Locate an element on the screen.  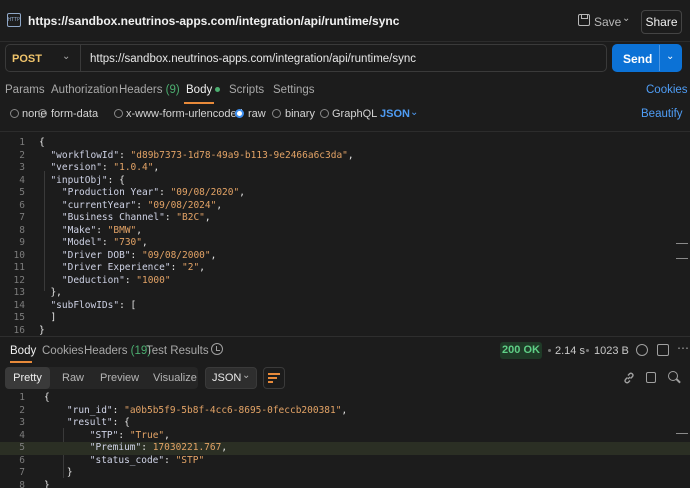
response-tab-headers: Headers (19) is located at coordinates (117, 351).